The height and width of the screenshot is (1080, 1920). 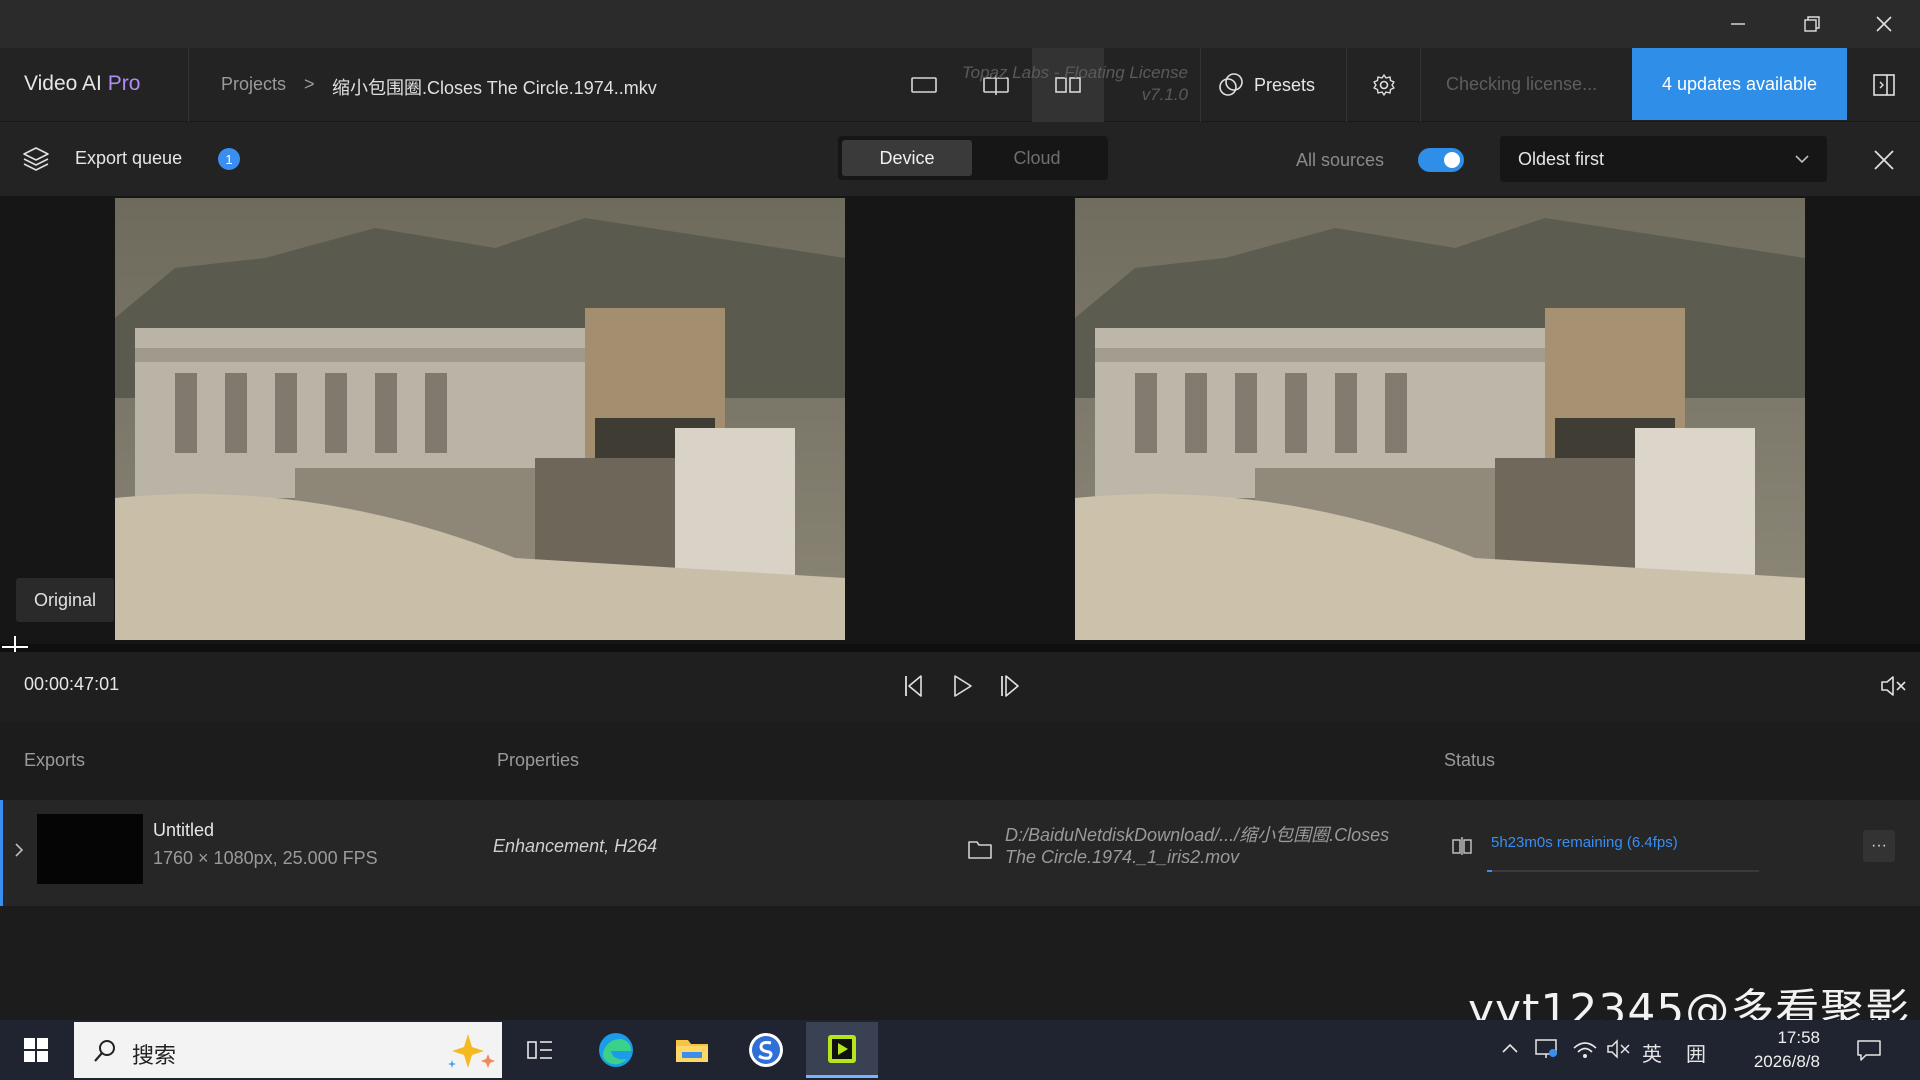 I want to click on clock-date: 2026/8/8, so click(x=1786, y=1061).